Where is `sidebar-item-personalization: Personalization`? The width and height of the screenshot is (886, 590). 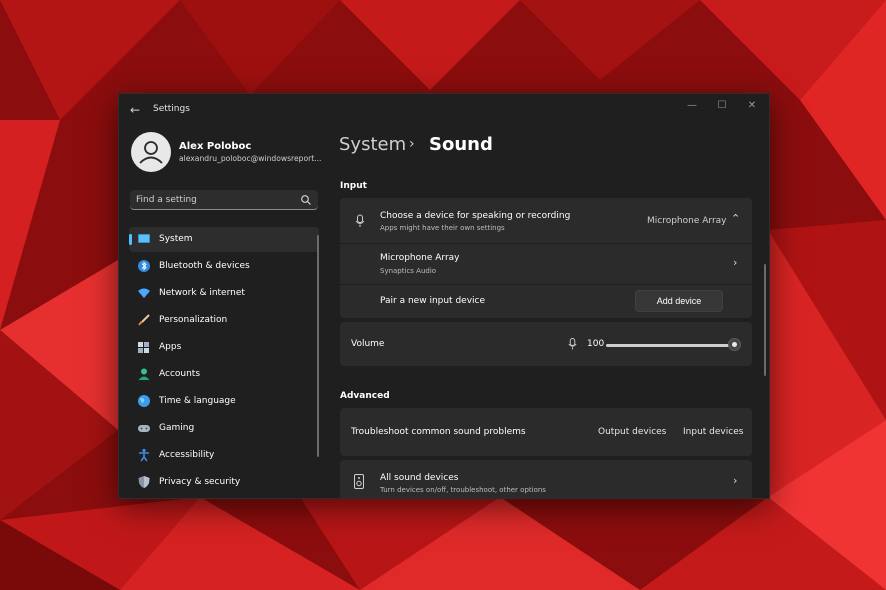 sidebar-item-personalization: Personalization is located at coordinates (224, 320).